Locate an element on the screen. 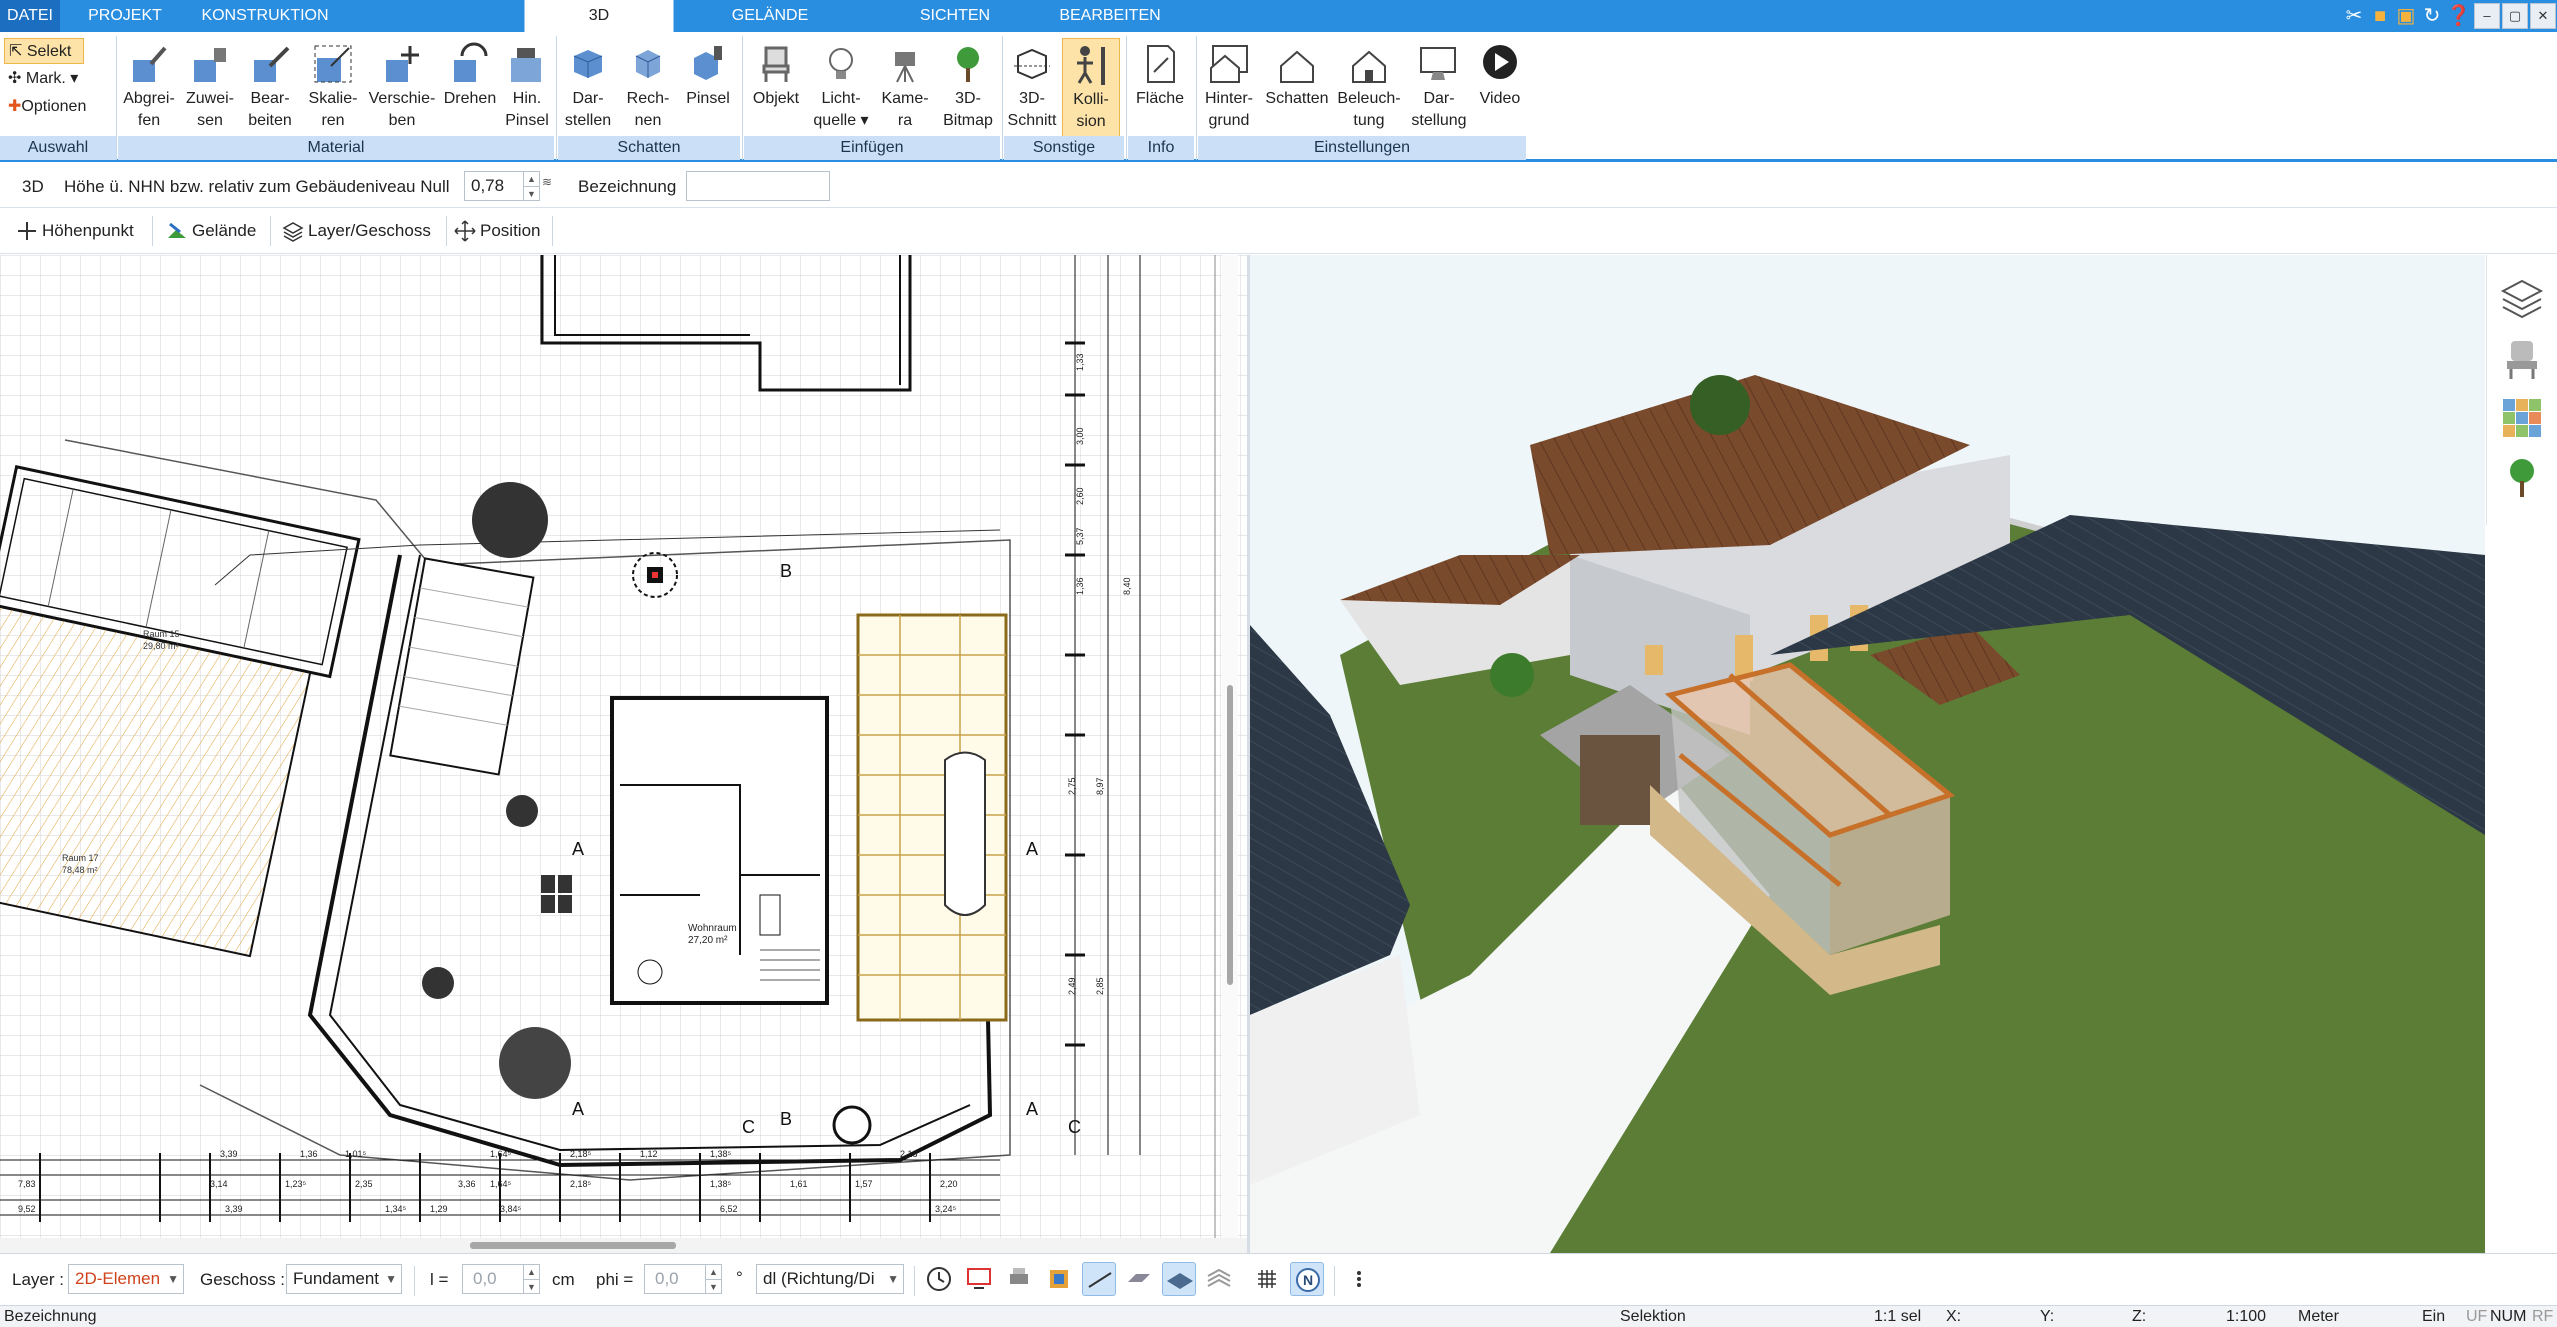 This screenshot has height=1327, width=2557. mark-button: ✣ Mark. ▾ is located at coordinates (43, 79).